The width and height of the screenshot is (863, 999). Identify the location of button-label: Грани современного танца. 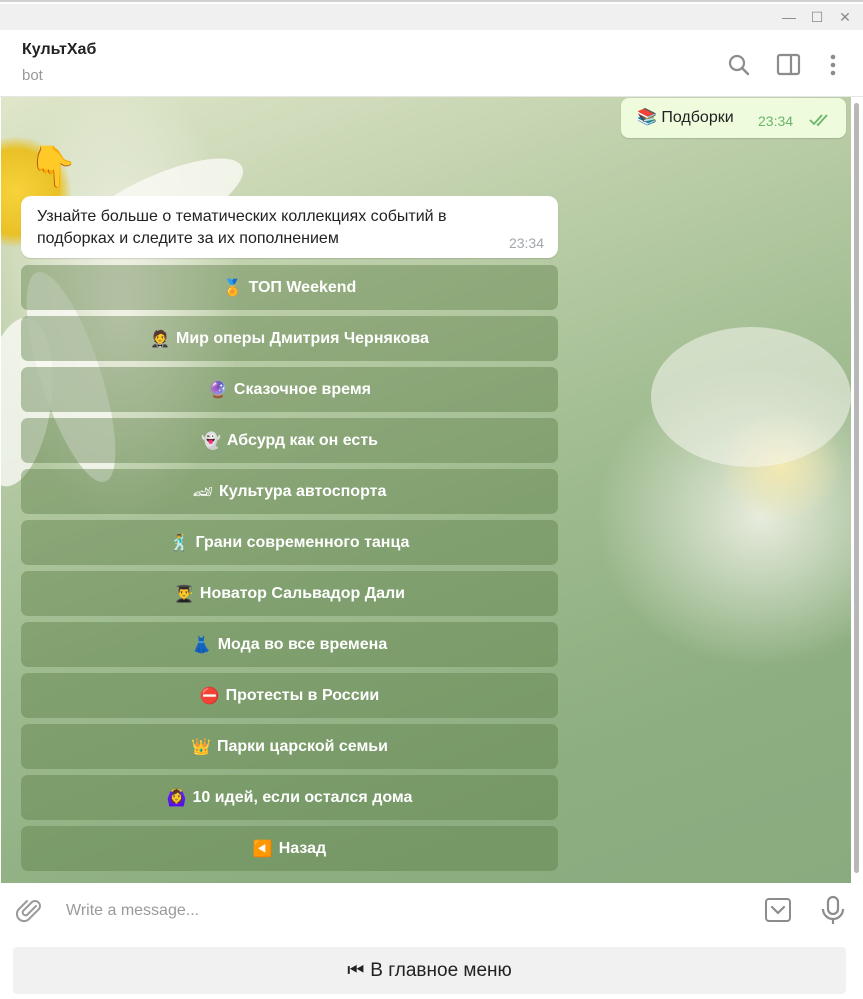
(302, 542).